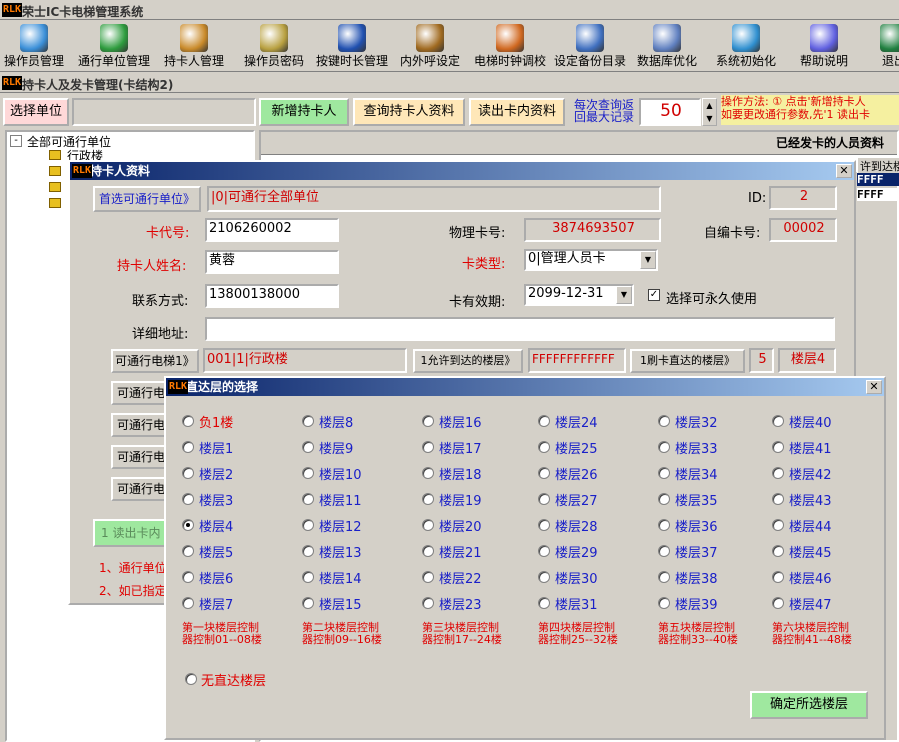 The width and height of the screenshot is (899, 742). Describe the element at coordinates (147, 199) in the screenshot. I see `select-primary-unit-button: 首选可通行单位》` at that location.